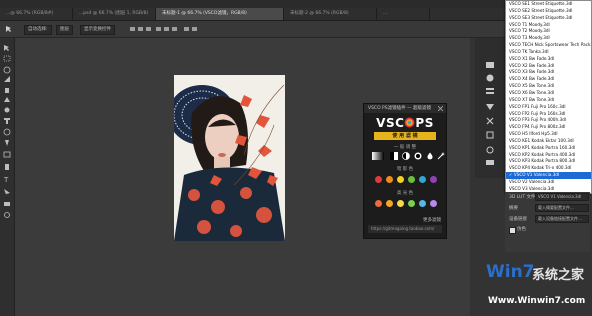 The height and width of the screenshot is (316, 592). What do you see at coordinates (7, 144) in the screenshot?
I see `tool-icons: T` at bounding box center [7, 144].